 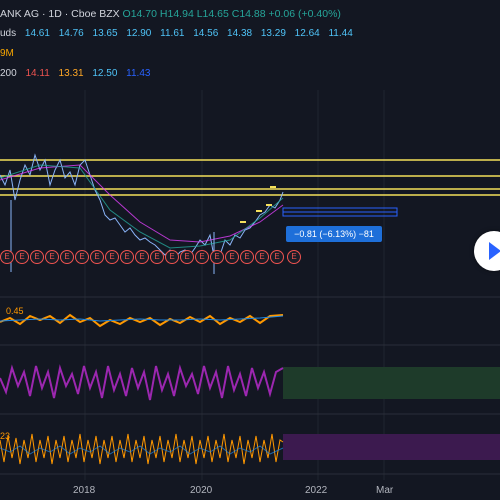 I want to click on oscillator-1-line, so click(x=142, y=320).